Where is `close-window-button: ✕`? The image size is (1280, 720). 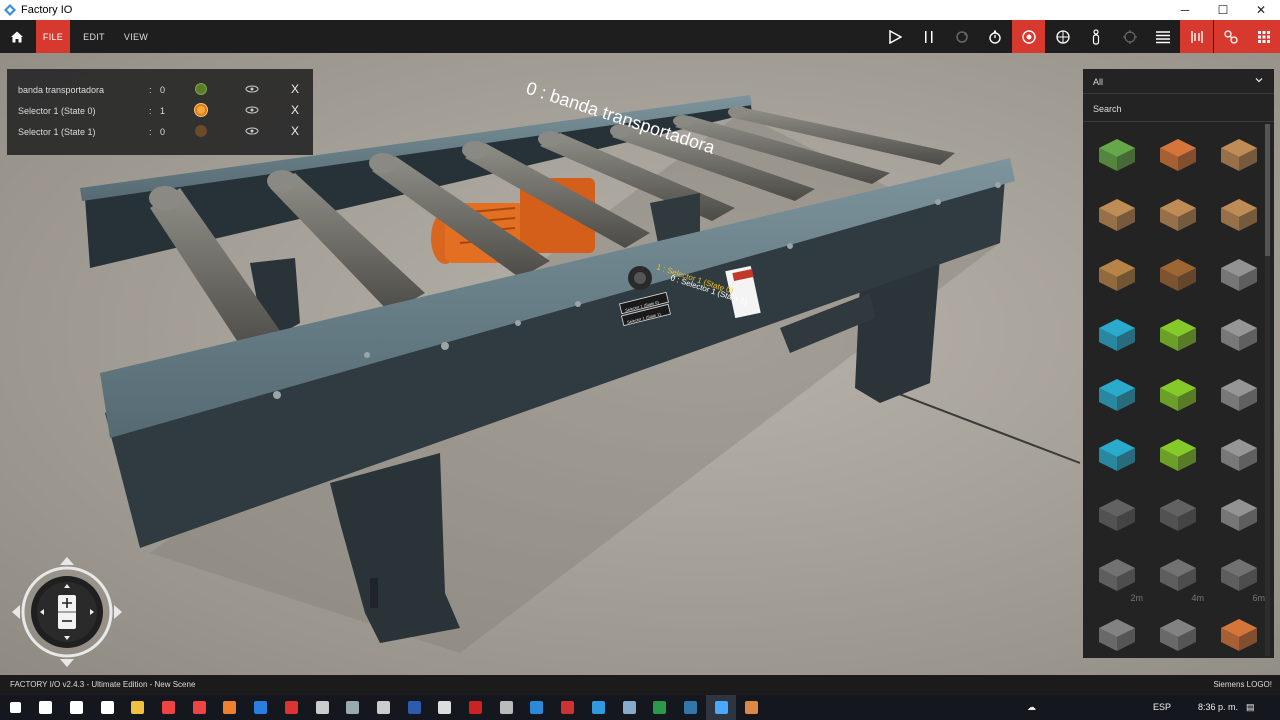 close-window-button: ✕ is located at coordinates (1261, 10).